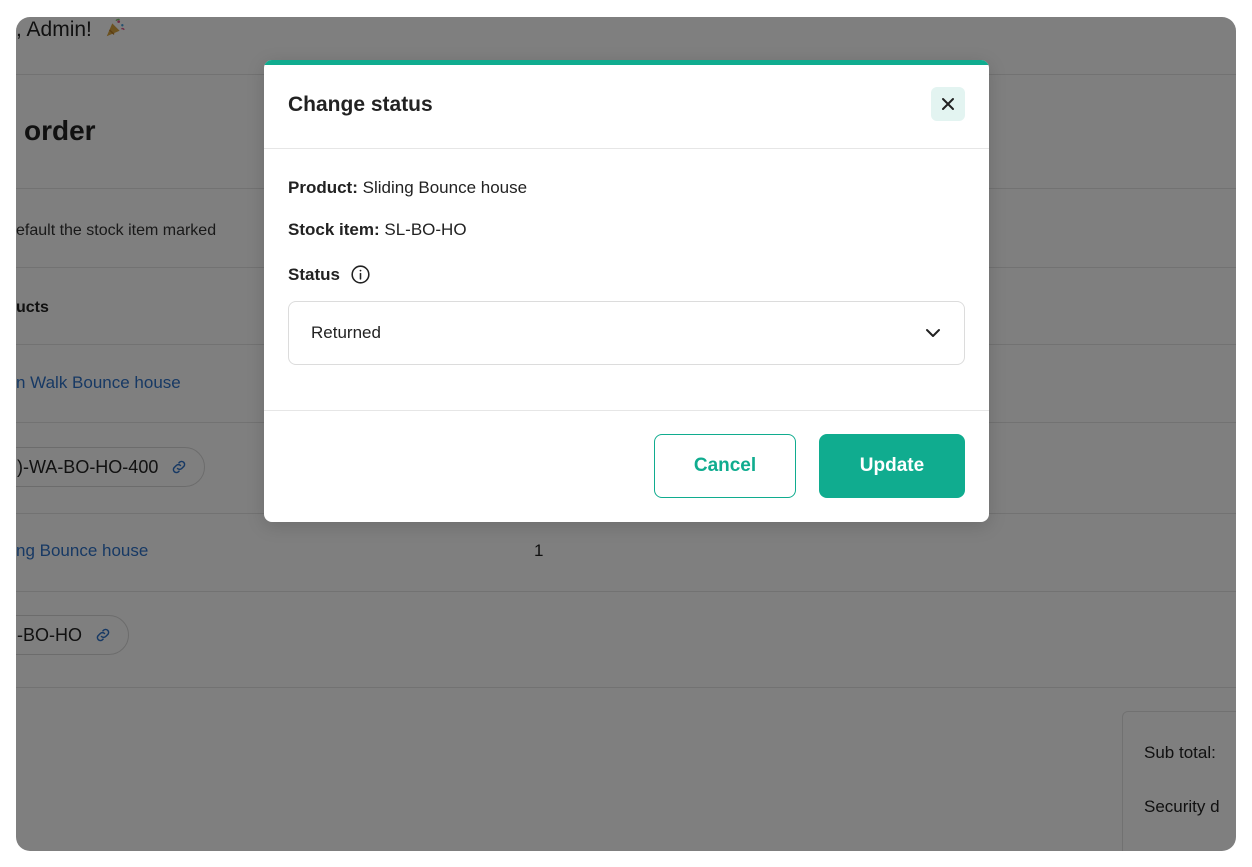 Image resolution: width=1252 pixels, height=867 pixels. What do you see at coordinates (892, 466) in the screenshot?
I see `update-button: Update` at bounding box center [892, 466].